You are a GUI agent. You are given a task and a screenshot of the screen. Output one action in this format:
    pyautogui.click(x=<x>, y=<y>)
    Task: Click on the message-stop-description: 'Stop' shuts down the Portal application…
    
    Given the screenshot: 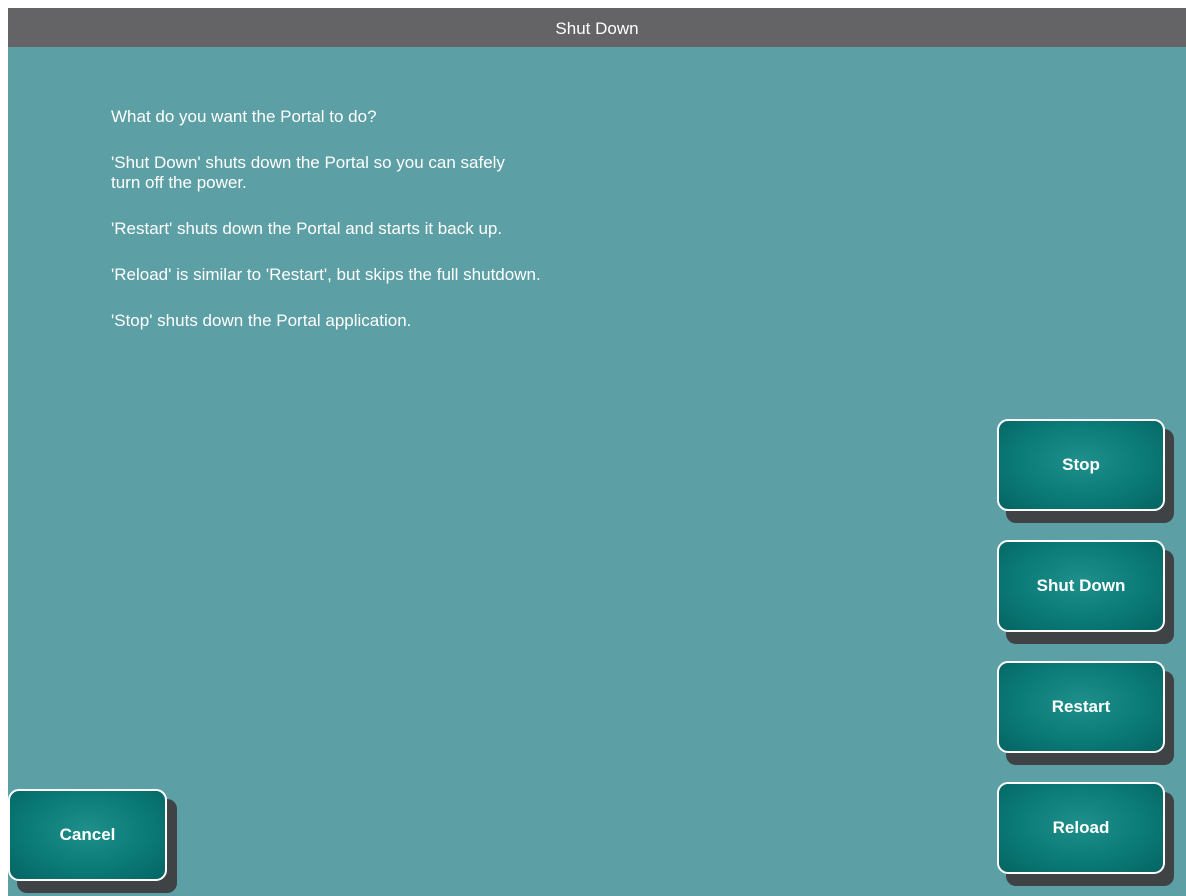 What is the action you would take?
    pyautogui.click(x=261, y=320)
    